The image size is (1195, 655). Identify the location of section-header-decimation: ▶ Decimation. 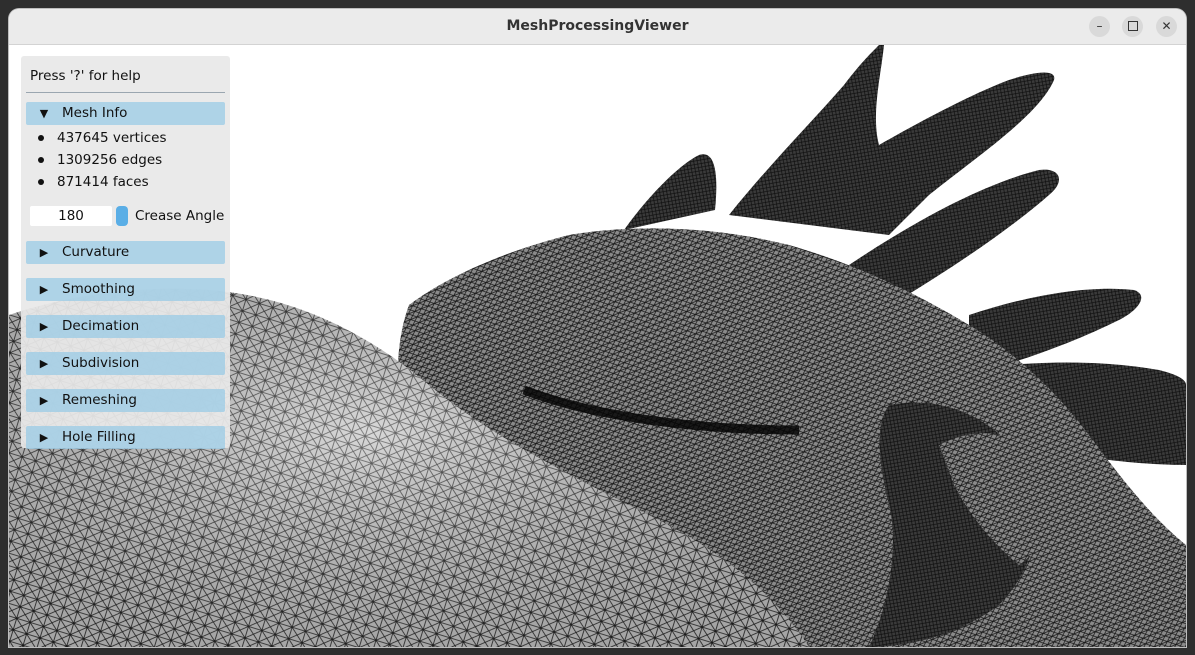
(125, 326).